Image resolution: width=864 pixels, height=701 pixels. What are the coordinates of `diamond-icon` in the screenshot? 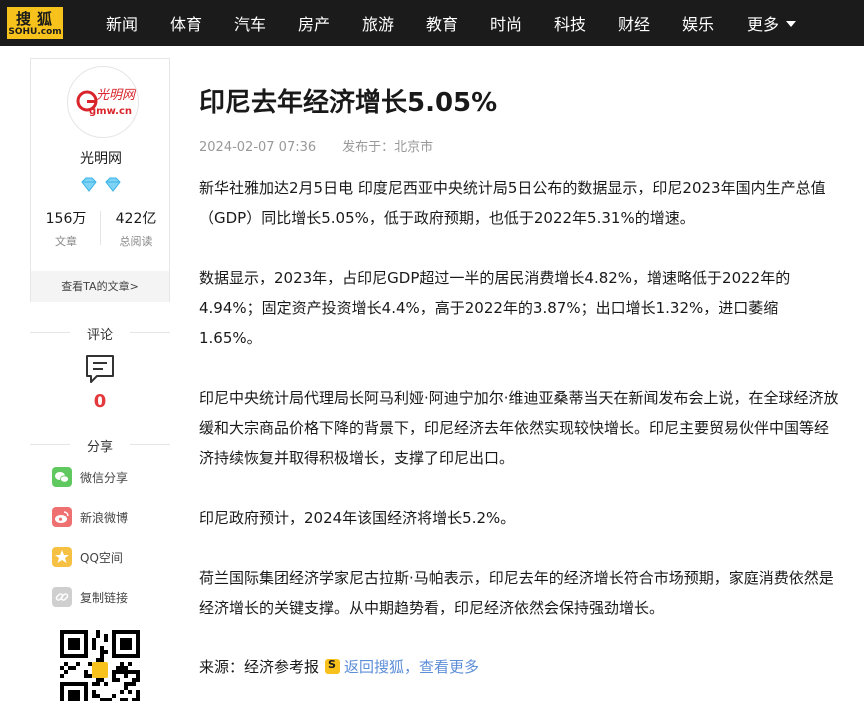 It's located at (101, 184).